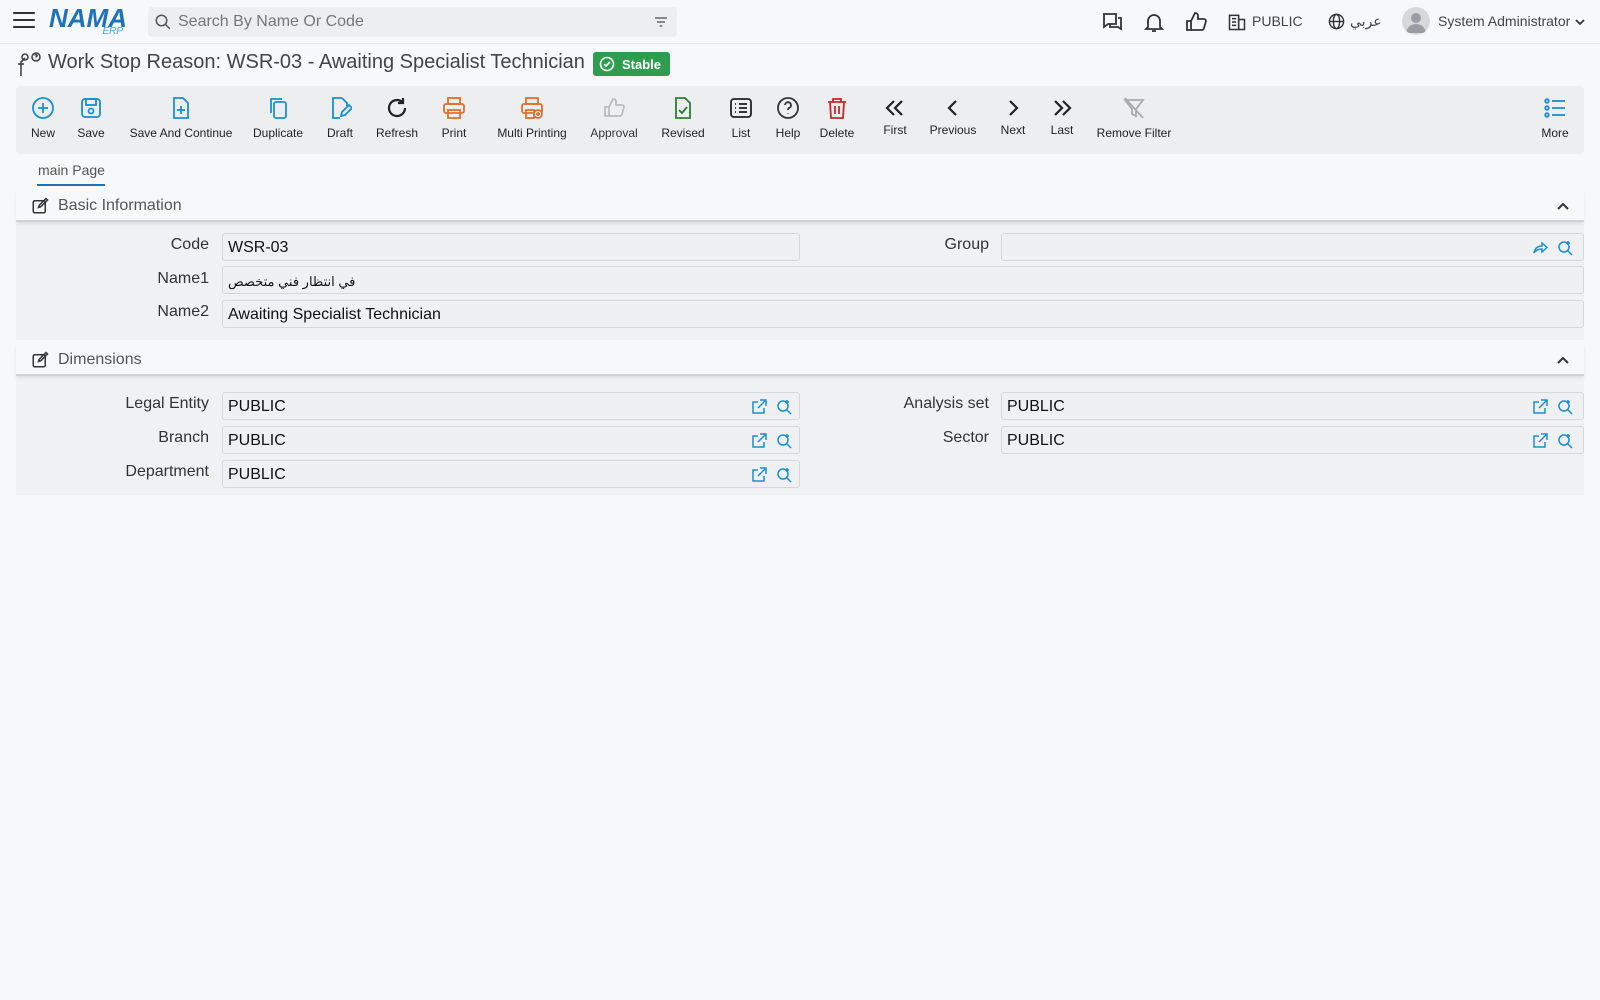  I want to click on refresh-label: Refresh, so click(397, 133).